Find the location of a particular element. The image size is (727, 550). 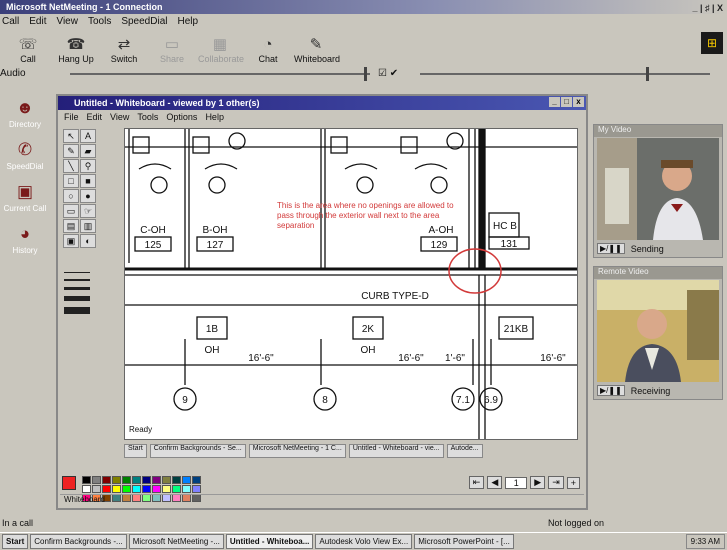

history-button: ◕ History is located at coordinates (25, 243).